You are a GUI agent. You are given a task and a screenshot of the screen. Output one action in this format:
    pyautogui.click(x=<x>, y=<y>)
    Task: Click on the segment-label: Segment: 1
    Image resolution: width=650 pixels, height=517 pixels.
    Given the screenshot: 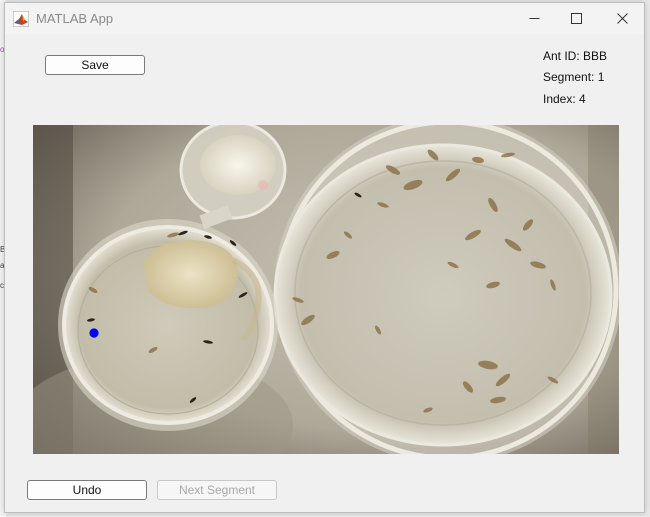 What is the action you would take?
    pyautogui.click(x=574, y=77)
    